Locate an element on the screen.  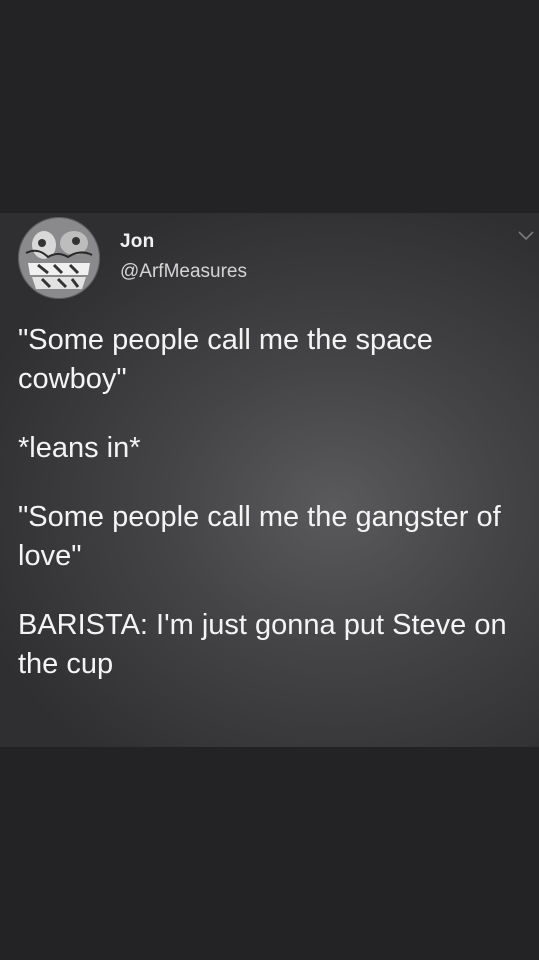
avatar-image is located at coordinates (59, 258).